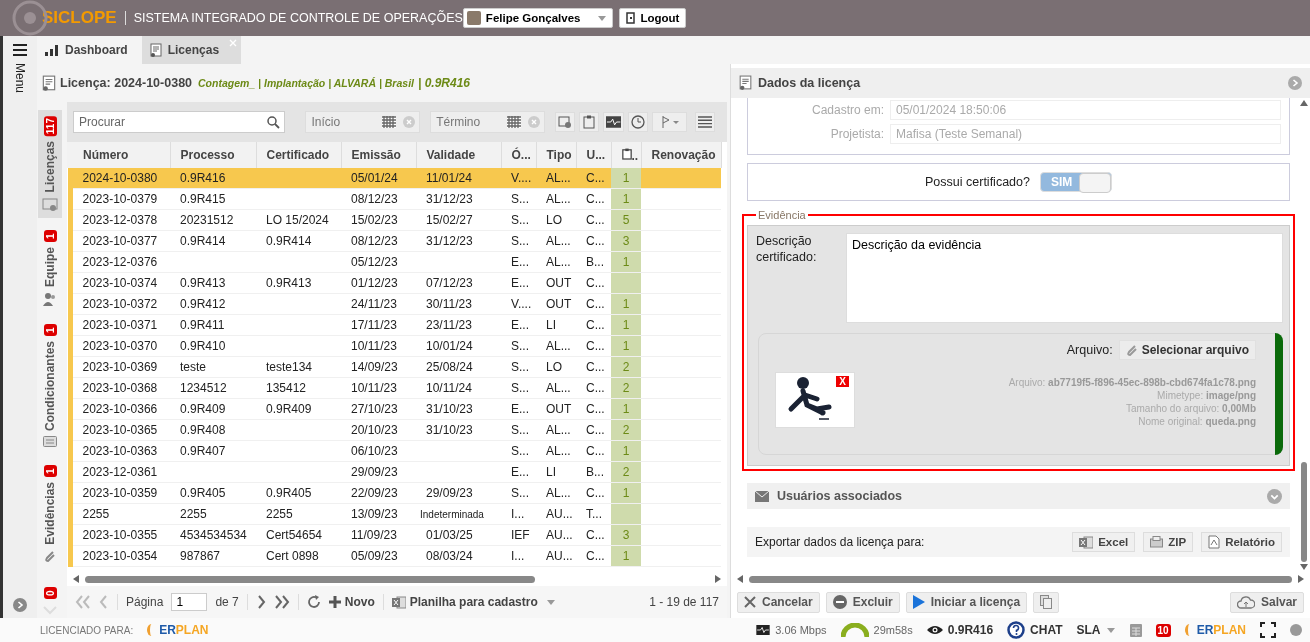  What do you see at coordinates (120, 220) in the screenshot?
I see `table-cell: 2023-12-0378` at bounding box center [120, 220].